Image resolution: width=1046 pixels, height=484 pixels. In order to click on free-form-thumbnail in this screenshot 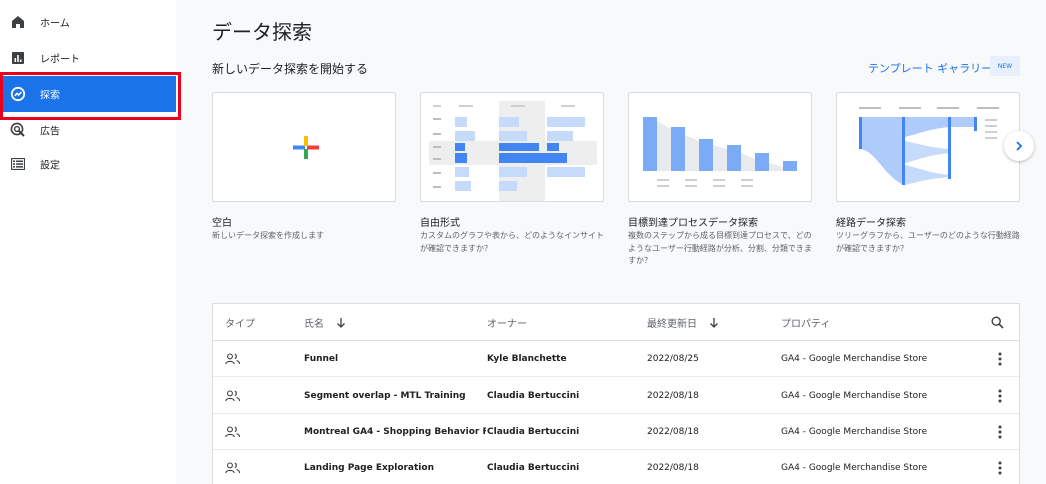, I will do `click(513, 151)`.